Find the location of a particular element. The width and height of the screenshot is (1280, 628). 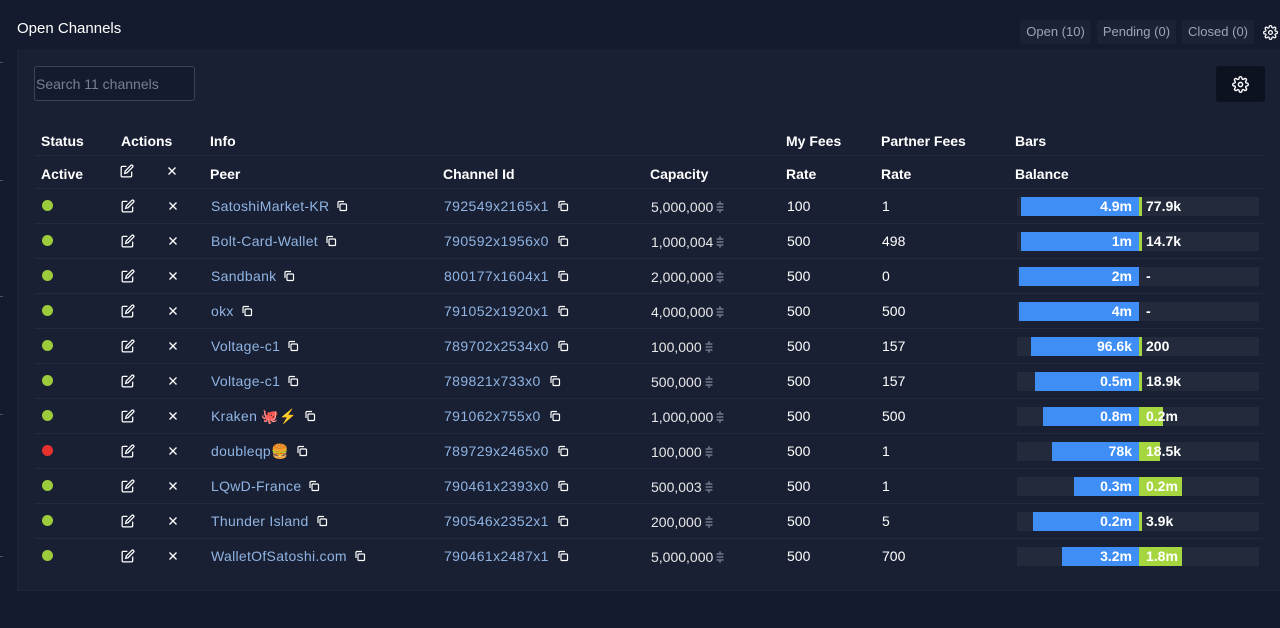

peer-name: Kraken 🐙⚡ is located at coordinates (254, 416).